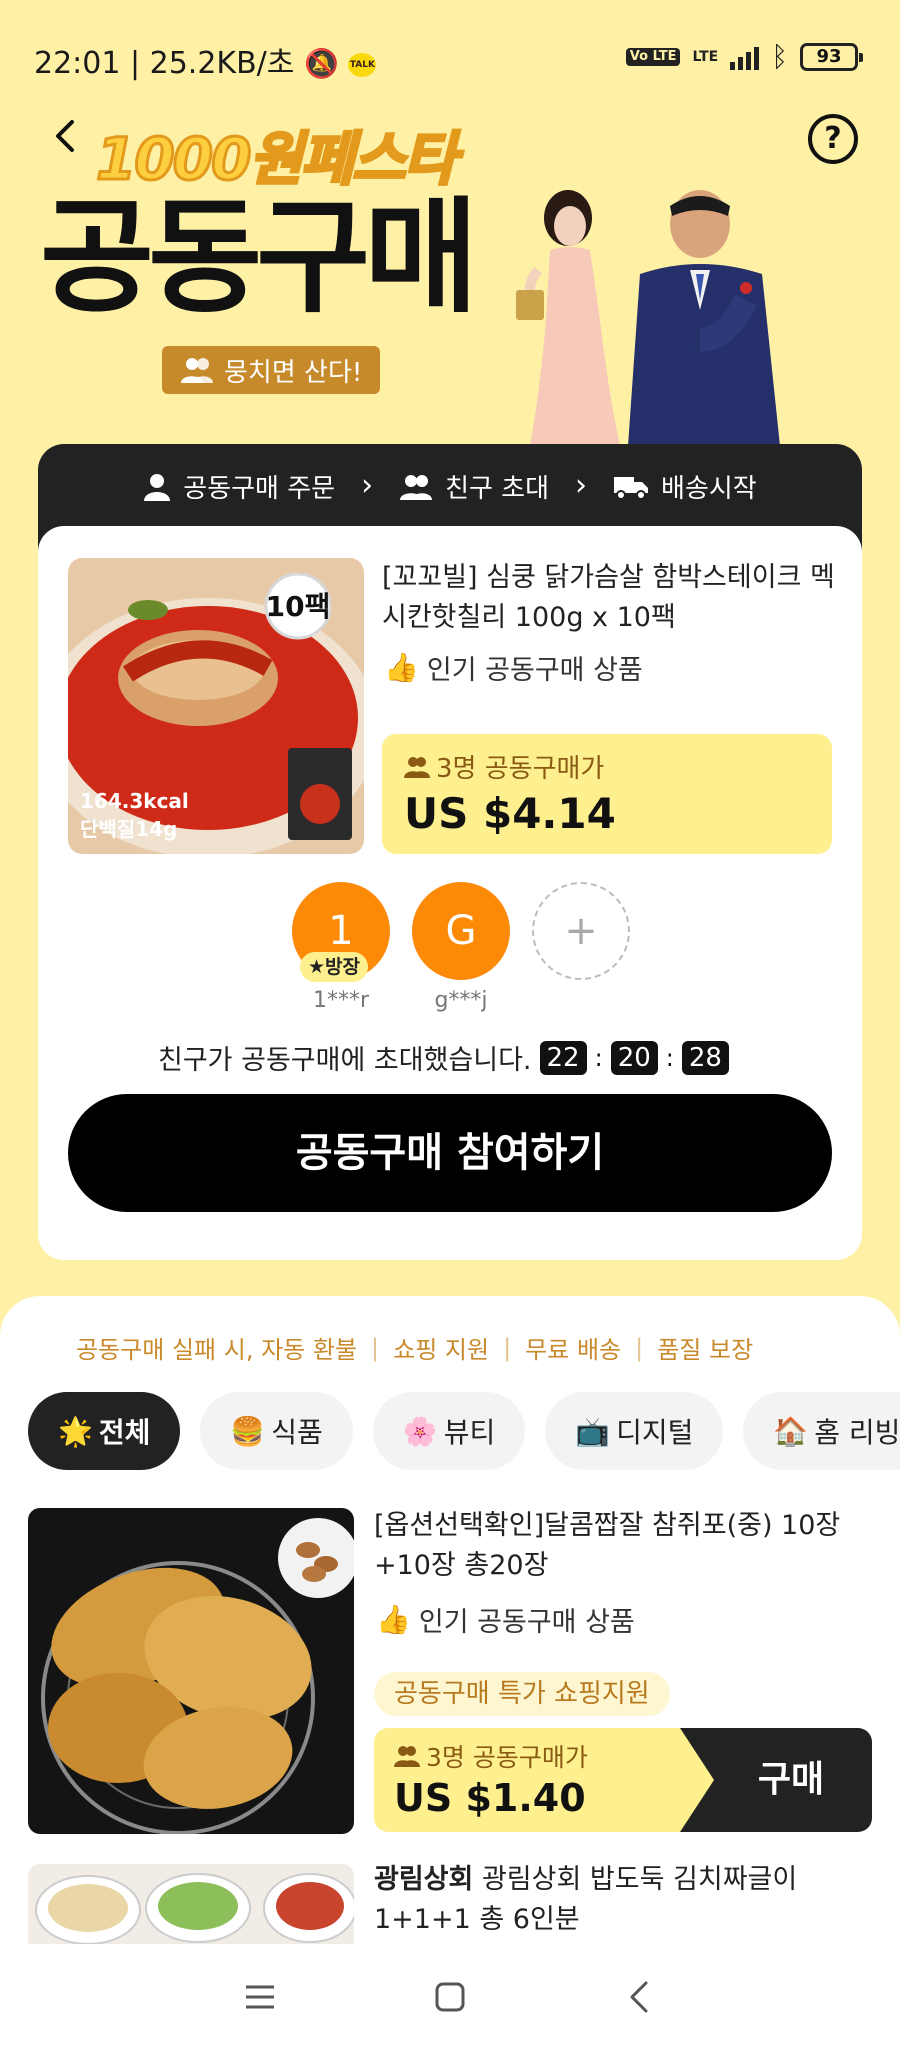 This screenshot has width=900, height=2050. What do you see at coordinates (563, 1057) in the screenshot?
I see `timer-hours: 22` at bounding box center [563, 1057].